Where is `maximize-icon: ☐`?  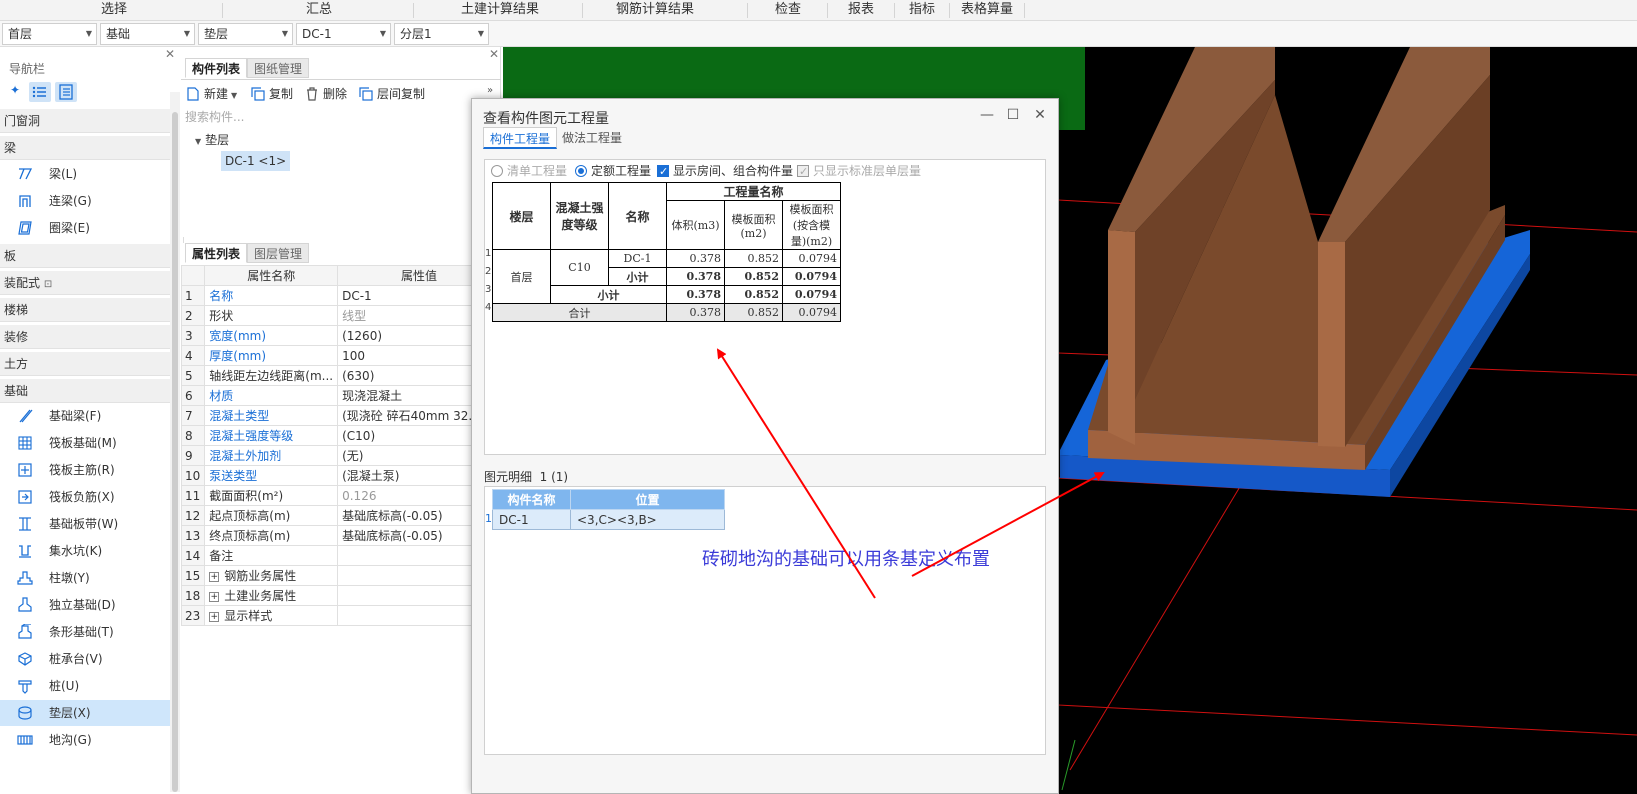
maximize-icon: ☐ is located at coordinates (1013, 115).